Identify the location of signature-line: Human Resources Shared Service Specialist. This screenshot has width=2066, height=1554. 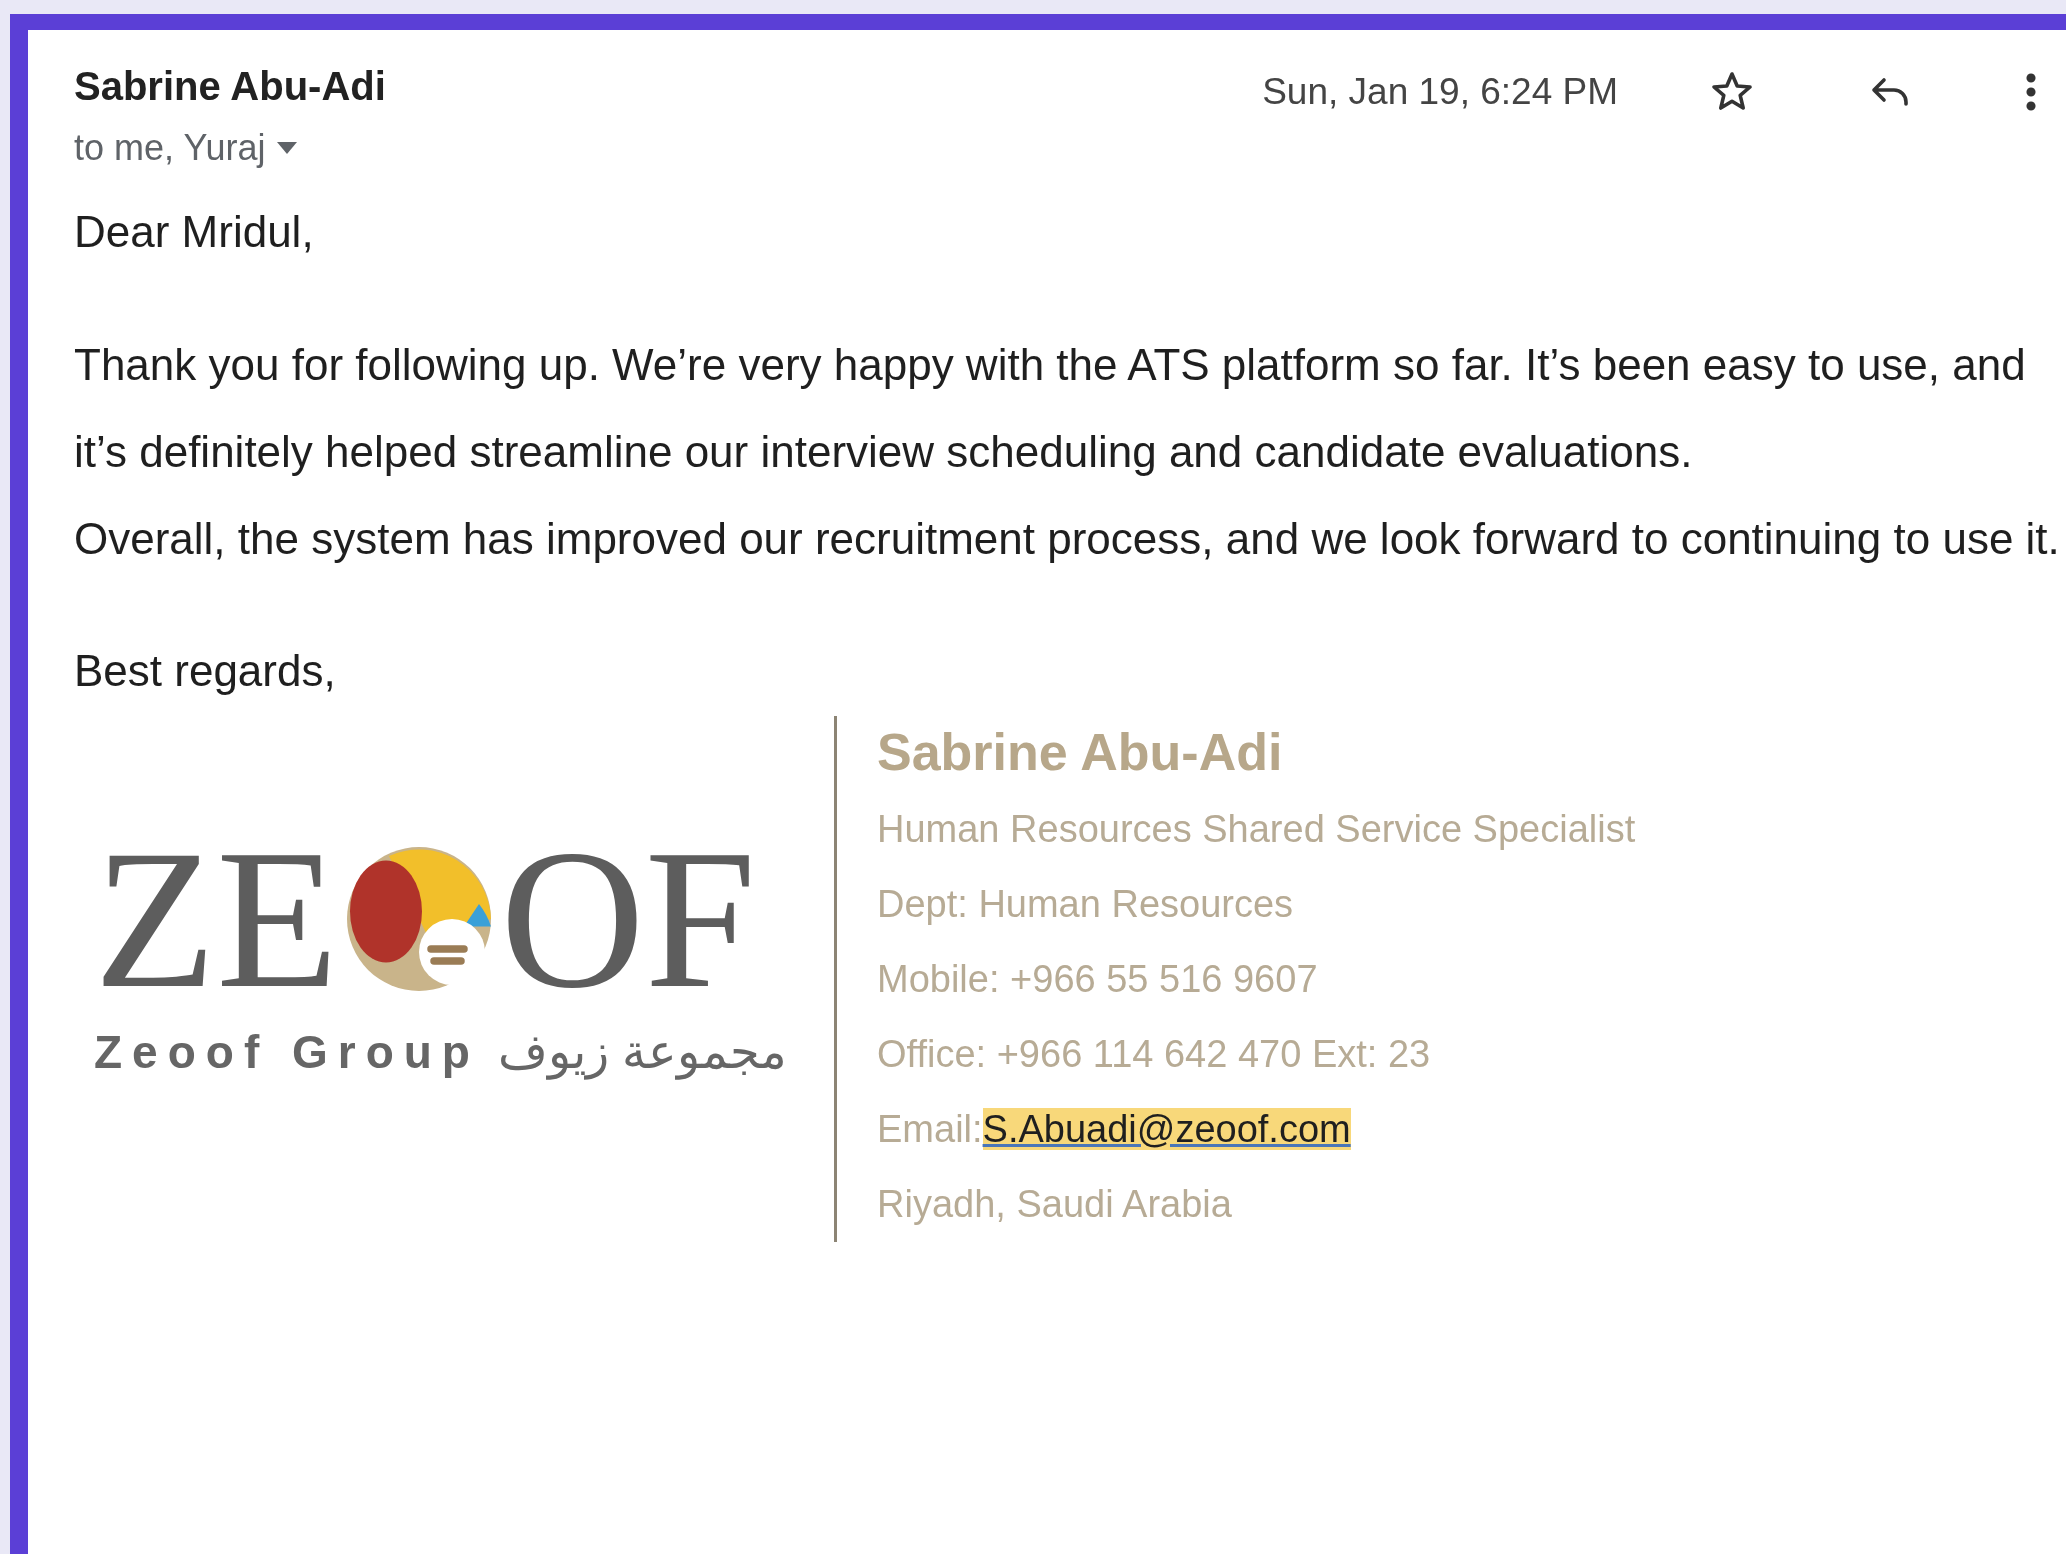
(1256, 829).